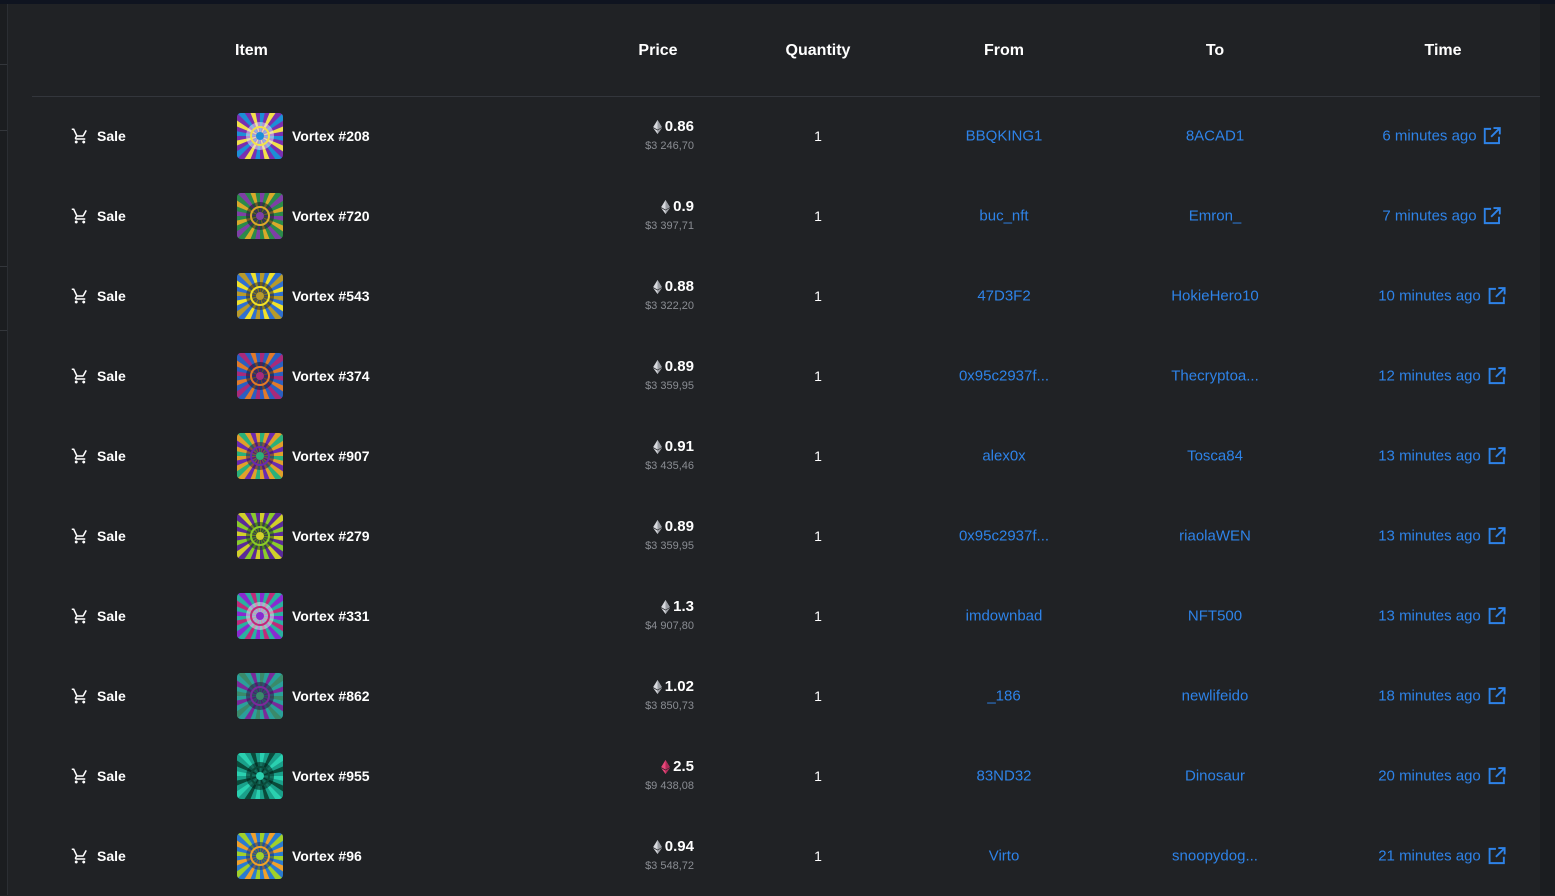  I want to click on right-scrollbar-track, so click(1547, 449).